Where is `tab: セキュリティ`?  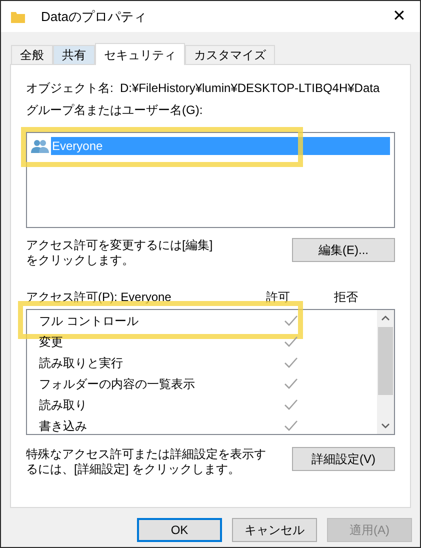
tab: セキュリティ is located at coordinates (140, 54).